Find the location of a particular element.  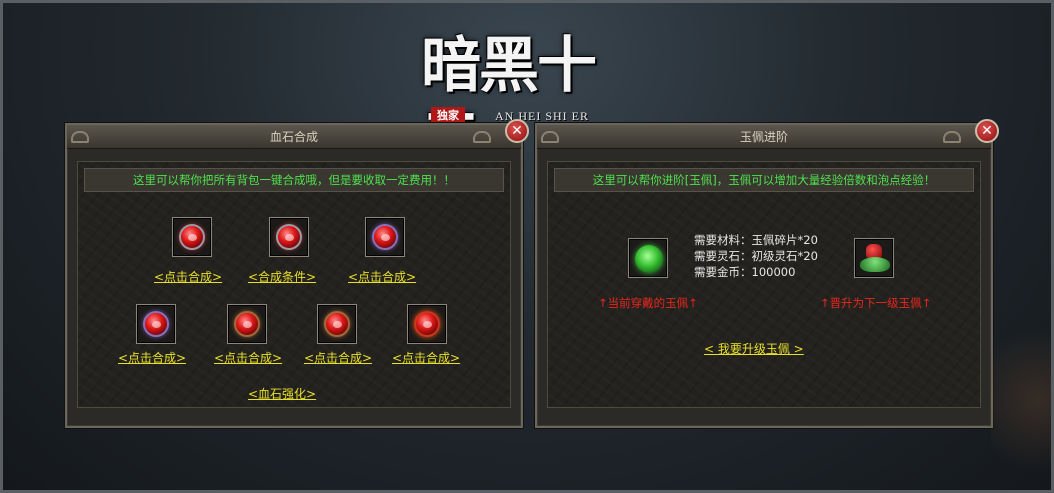

required-spirit-stone: 需要灵石：初级灵石*20 is located at coordinates (756, 256).